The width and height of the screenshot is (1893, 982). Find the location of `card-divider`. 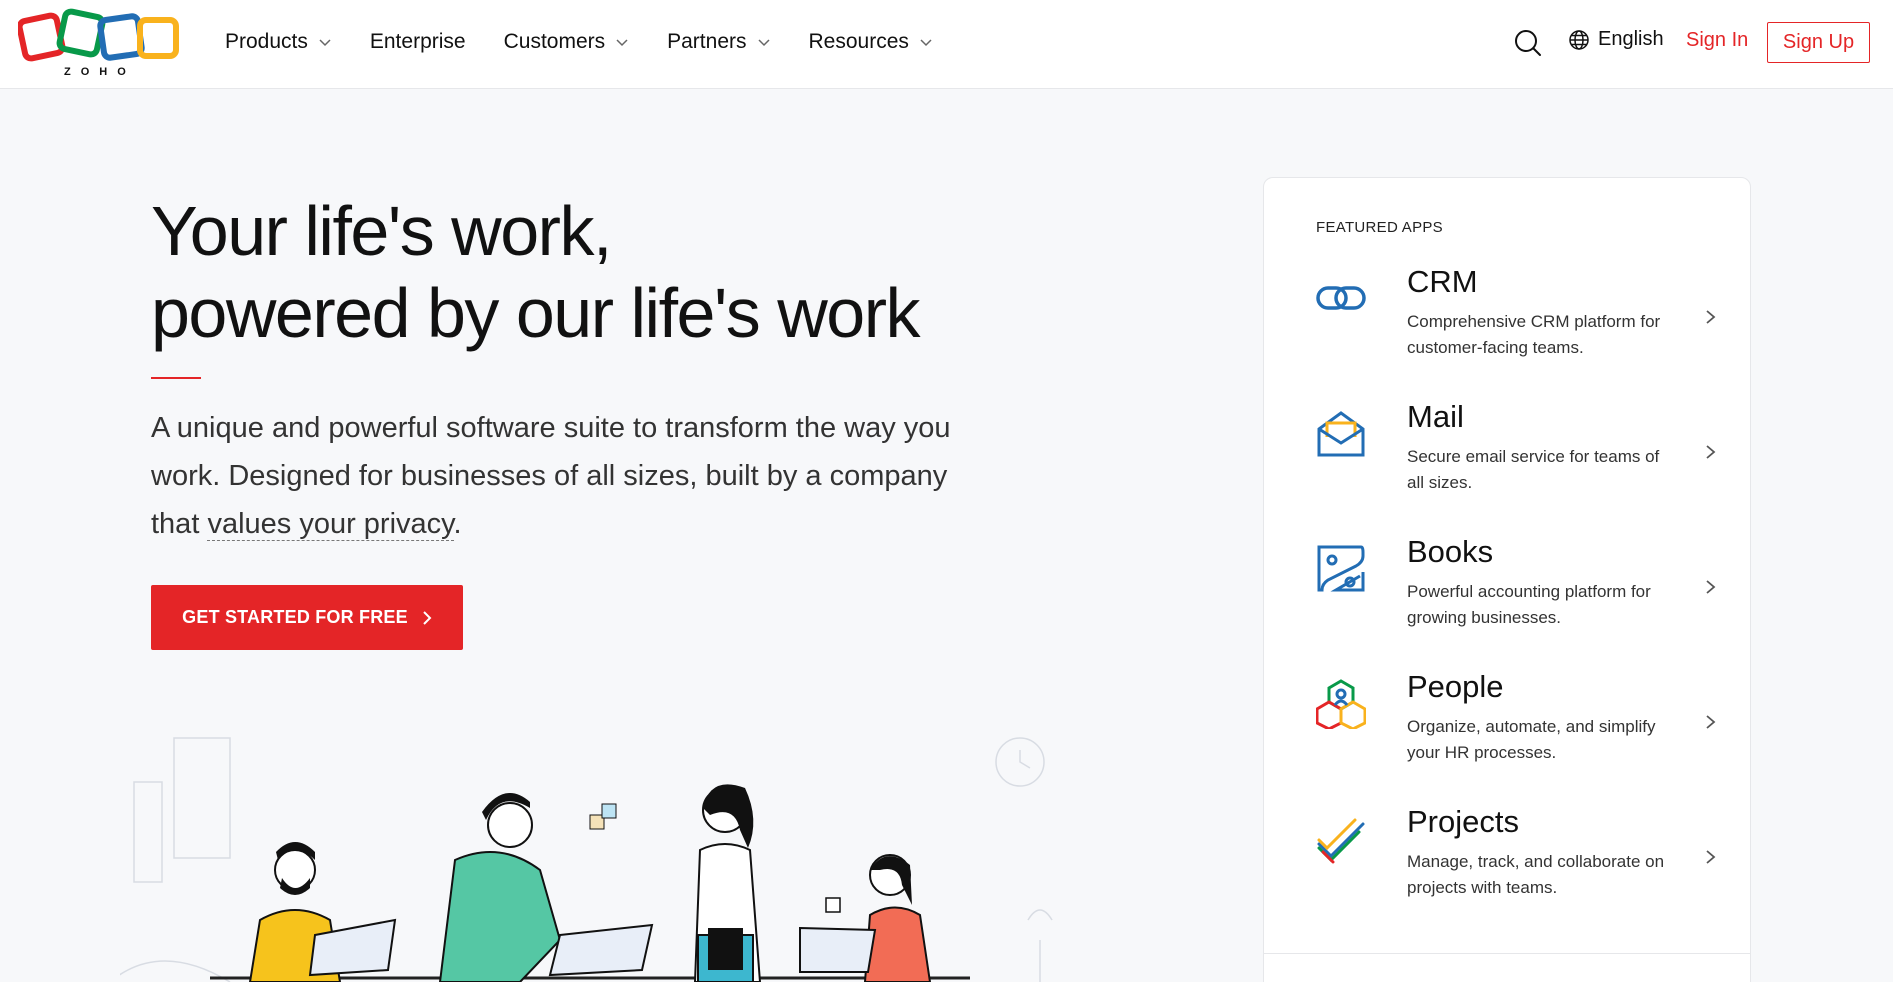

card-divider is located at coordinates (1507, 953).